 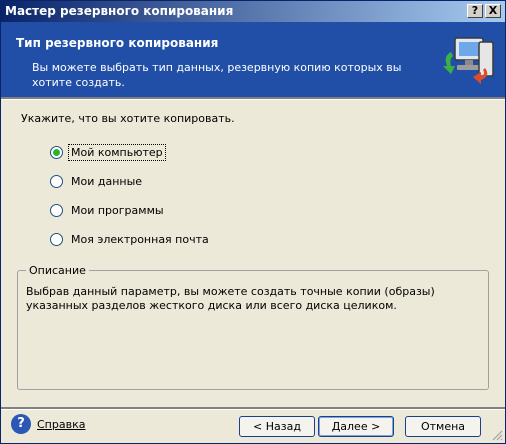 I want to click on option-label: Мой компьютер, so click(x=117, y=152).